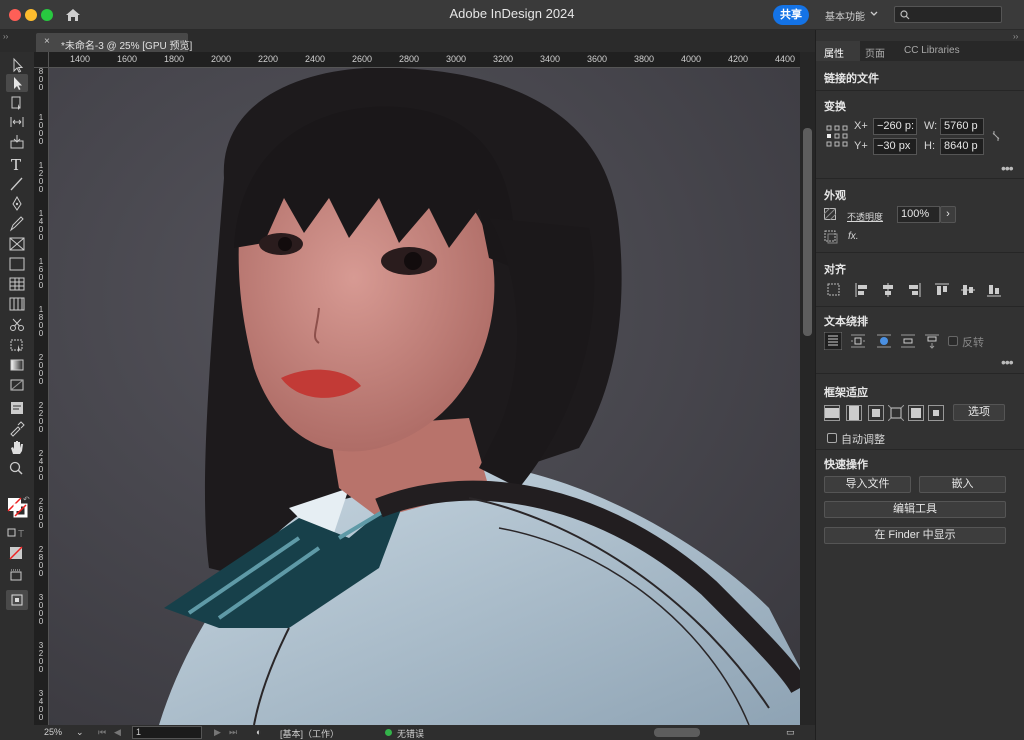 This screenshot has width=1024, height=740. What do you see at coordinates (896, 413) in the screenshot?
I see `fit-frame-to-content-icon` at bounding box center [896, 413].